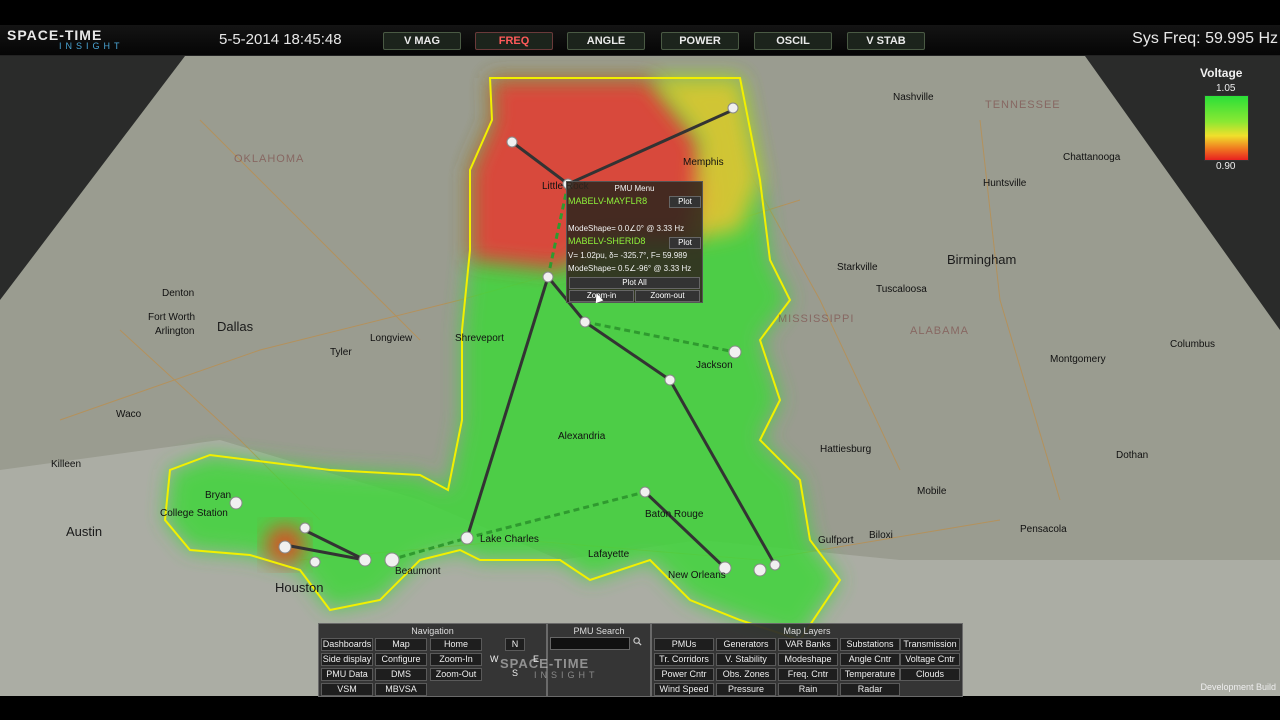 The height and width of the screenshot is (720, 1280). I want to click on pmu-menu-title: PMU Menu, so click(634, 188).